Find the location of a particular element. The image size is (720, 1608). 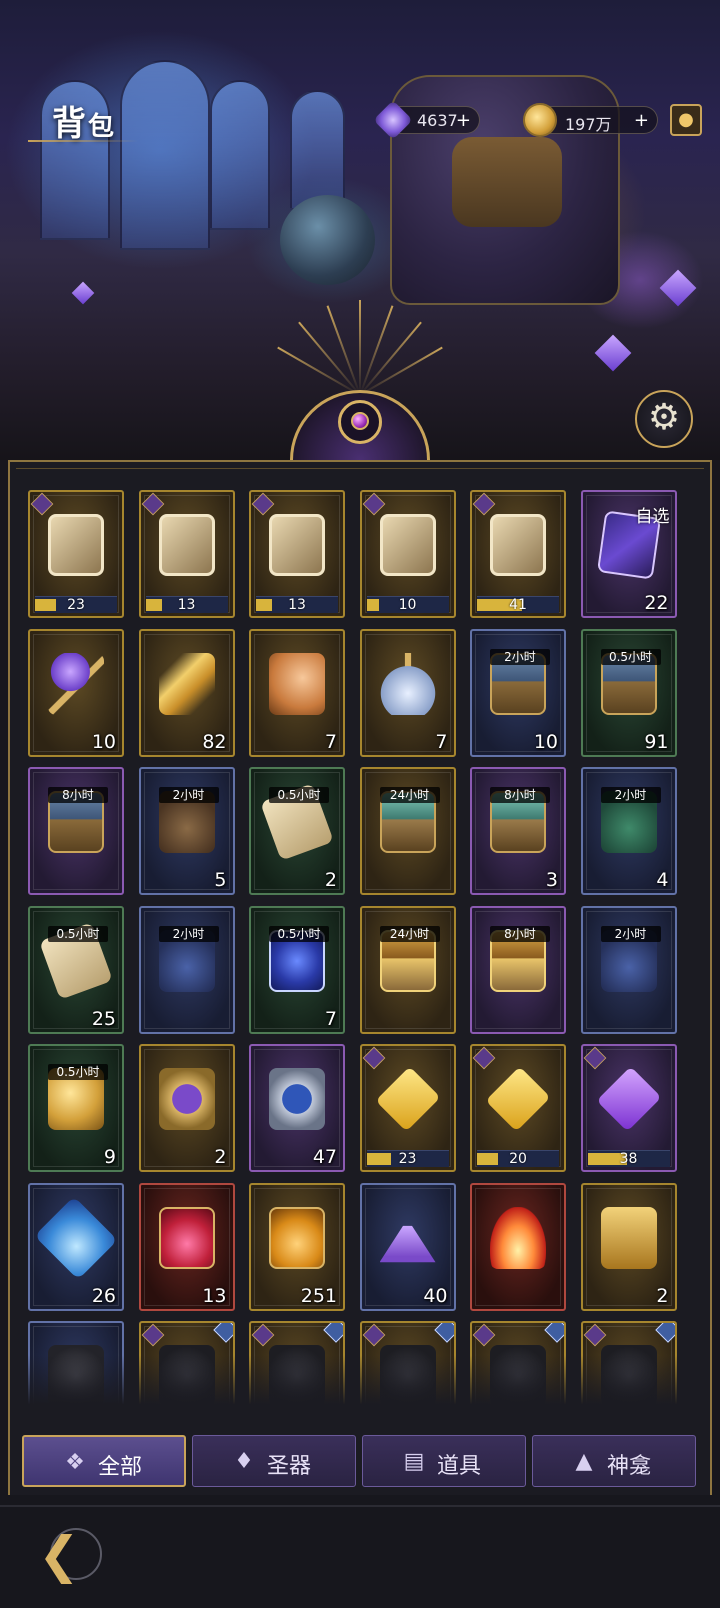

gold-coin-icon is located at coordinates (540, 120).